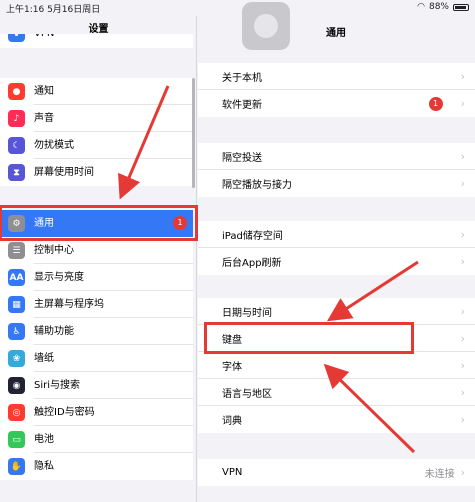 The image size is (475, 502). Describe the element at coordinates (113, 91) in the screenshot. I see `sidebar-item-label: 通知` at that location.